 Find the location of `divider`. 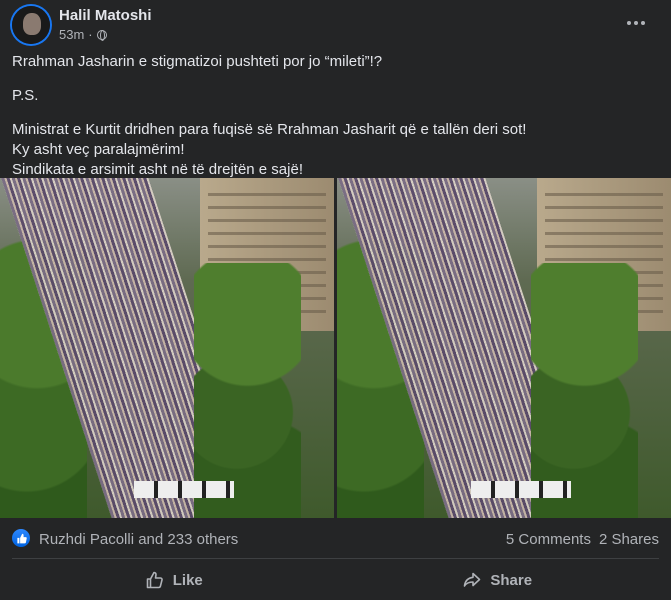

divider is located at coordinates (335, 558).